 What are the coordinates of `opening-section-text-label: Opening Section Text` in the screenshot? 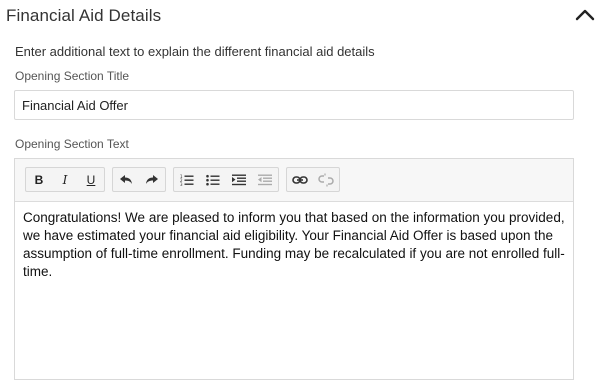 It's located at (72, 144).